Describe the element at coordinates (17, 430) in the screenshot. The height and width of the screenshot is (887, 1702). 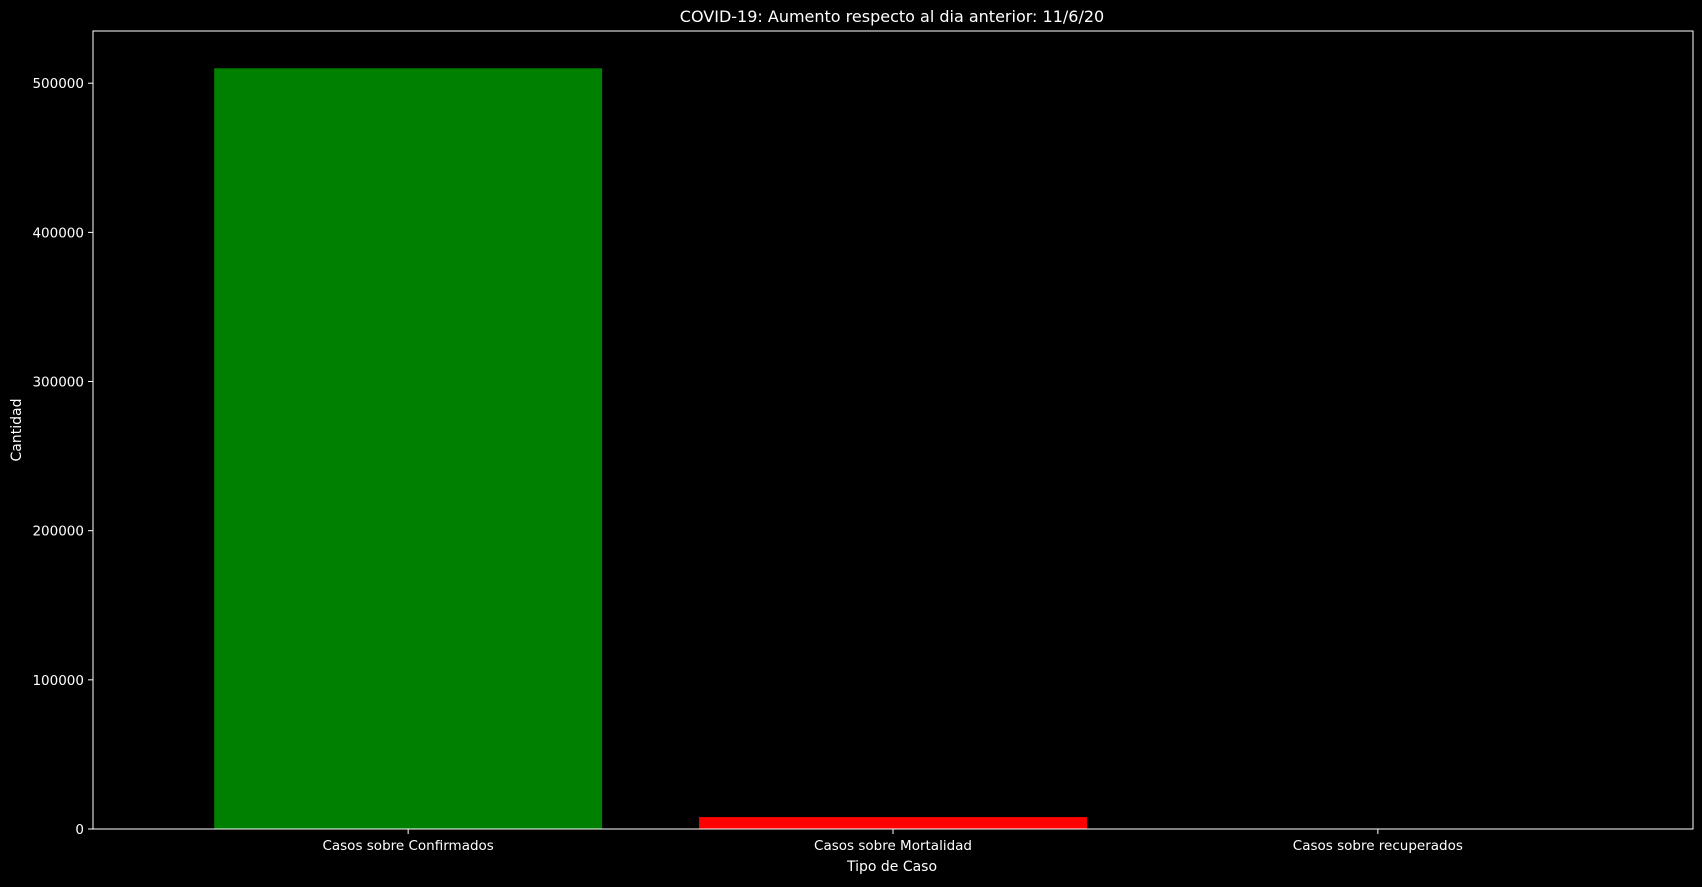
I see `y-axis-label: Cantidad` at that location.